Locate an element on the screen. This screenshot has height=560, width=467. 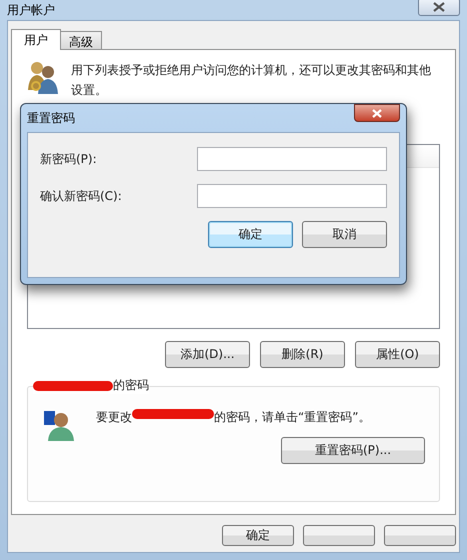
message-text: 的密码，请单击“重置密码”。 is located at coordinates (292, 417).